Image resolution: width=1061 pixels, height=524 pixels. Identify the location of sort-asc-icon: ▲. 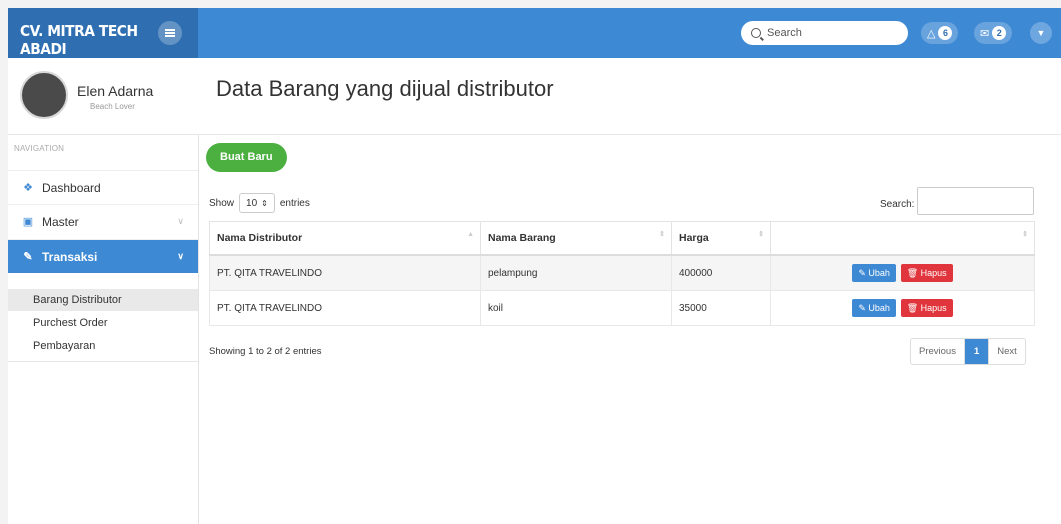
(470, 234).